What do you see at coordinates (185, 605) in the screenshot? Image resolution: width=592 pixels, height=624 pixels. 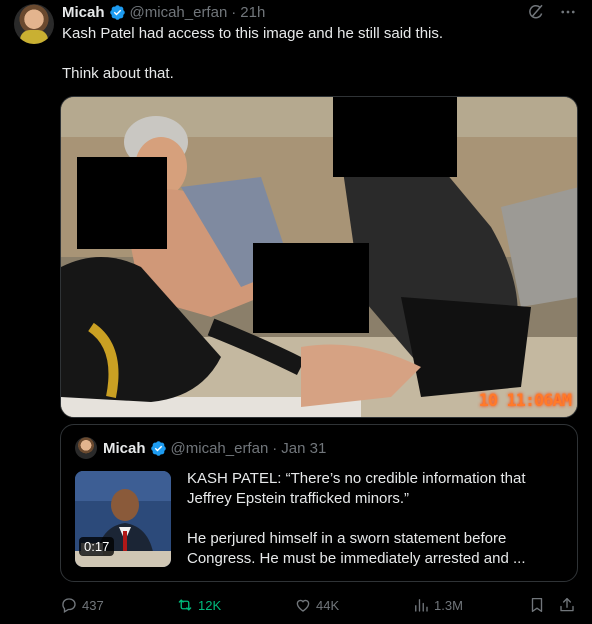 I see `repost-icon` at bounding box center [185, 605].